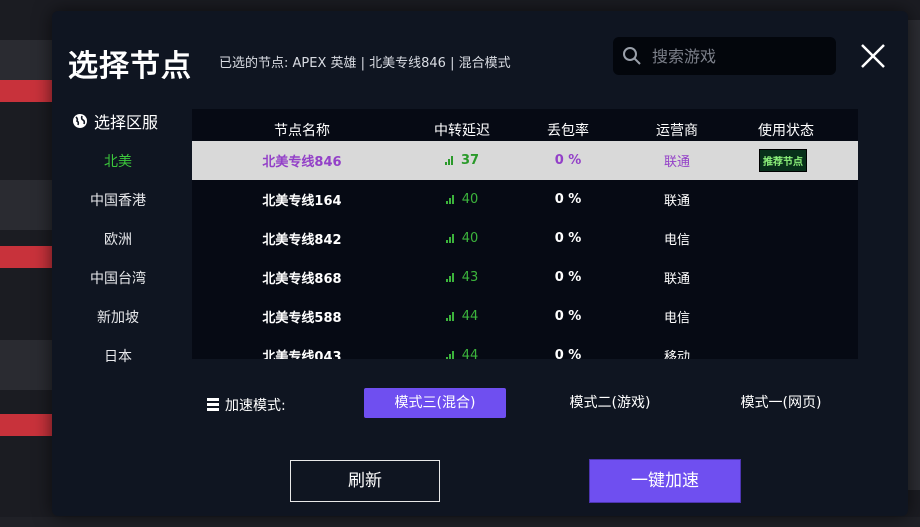  Describe the element at coordinates (737, 56) in the screenshot. I see `search-input` at that location.